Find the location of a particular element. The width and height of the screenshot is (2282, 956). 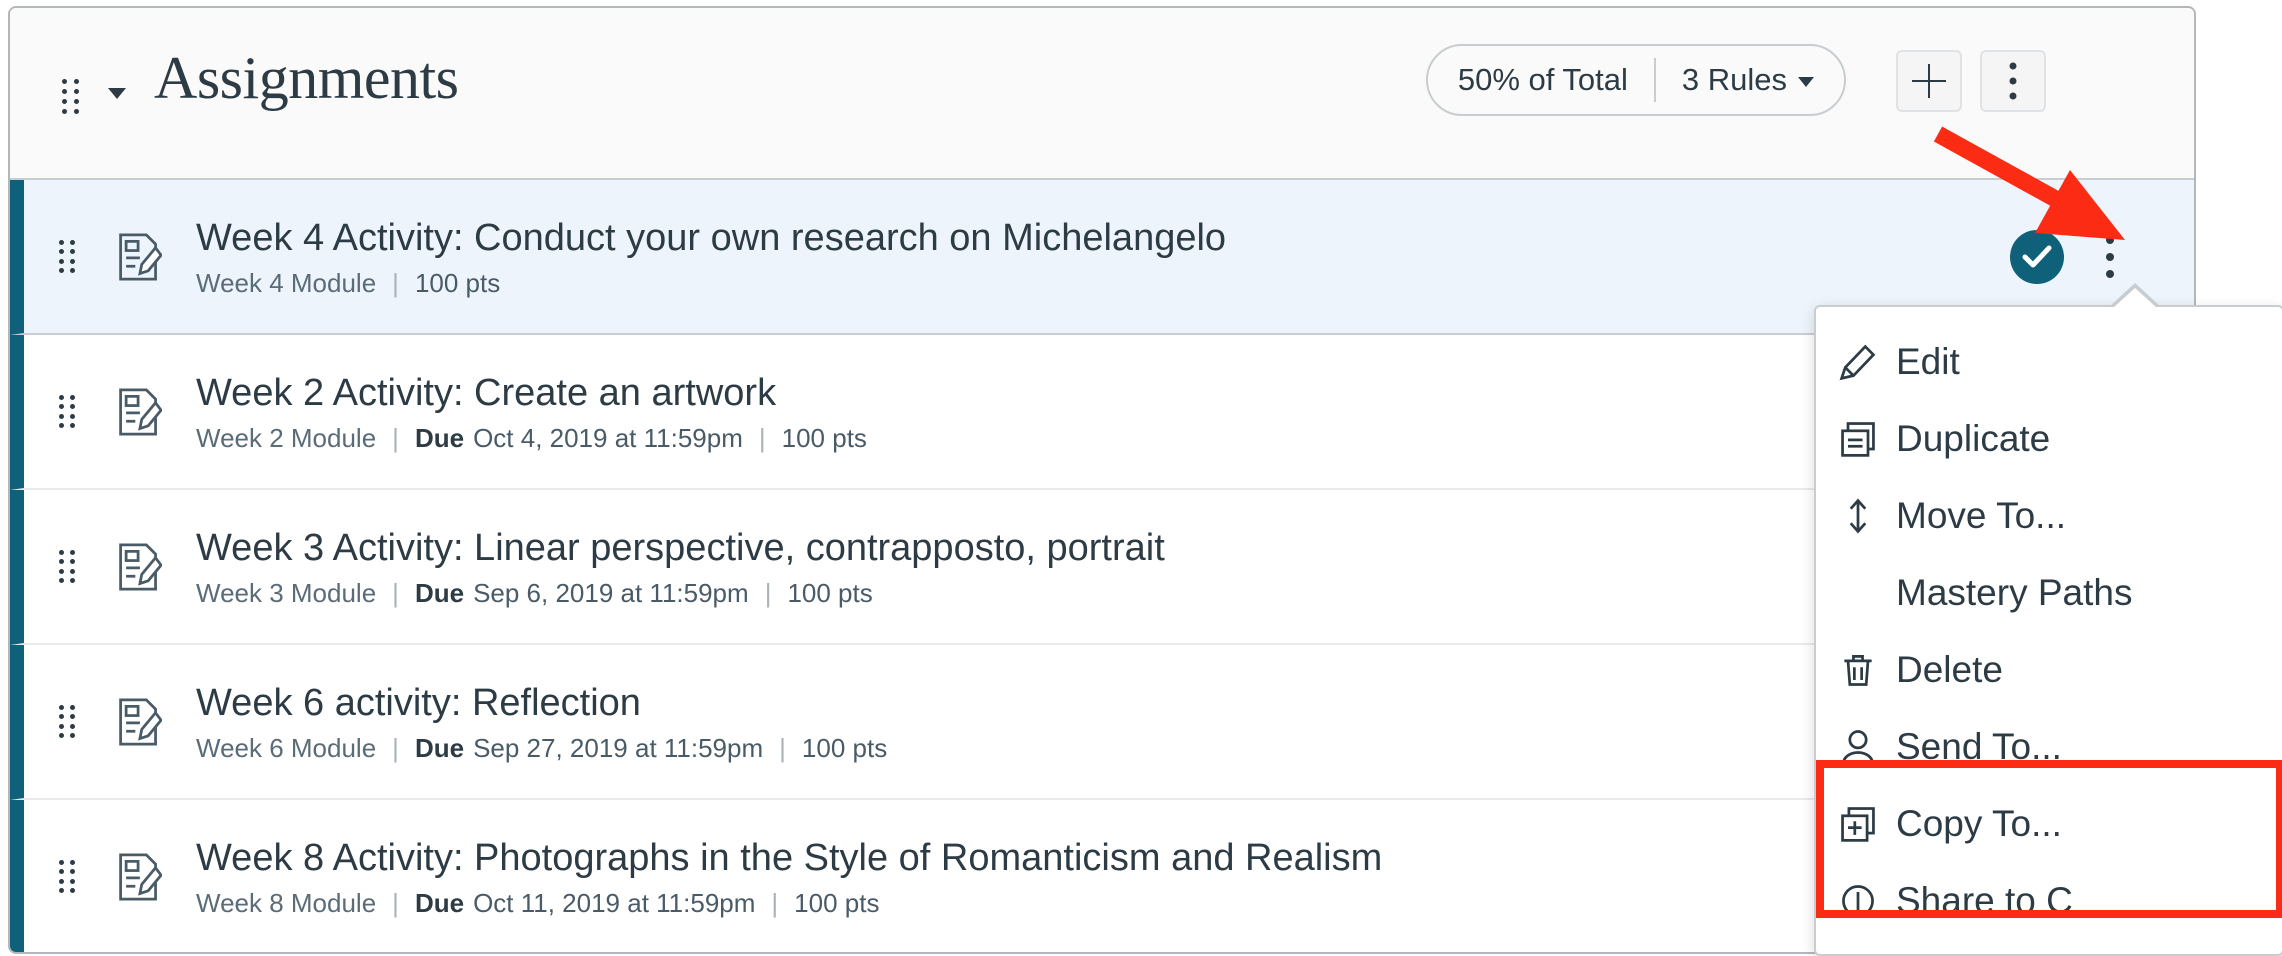

due-date: Sep 6, 2019 at 11:59pm is located at coordinates (611, 592).